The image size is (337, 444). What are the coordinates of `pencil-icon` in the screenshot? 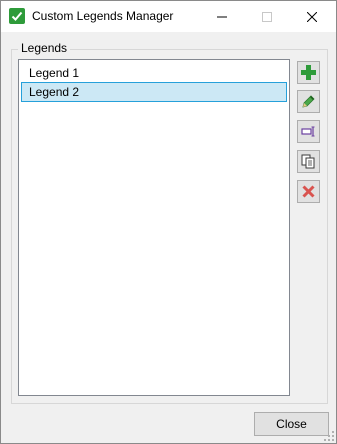 It's located at (308, 101).